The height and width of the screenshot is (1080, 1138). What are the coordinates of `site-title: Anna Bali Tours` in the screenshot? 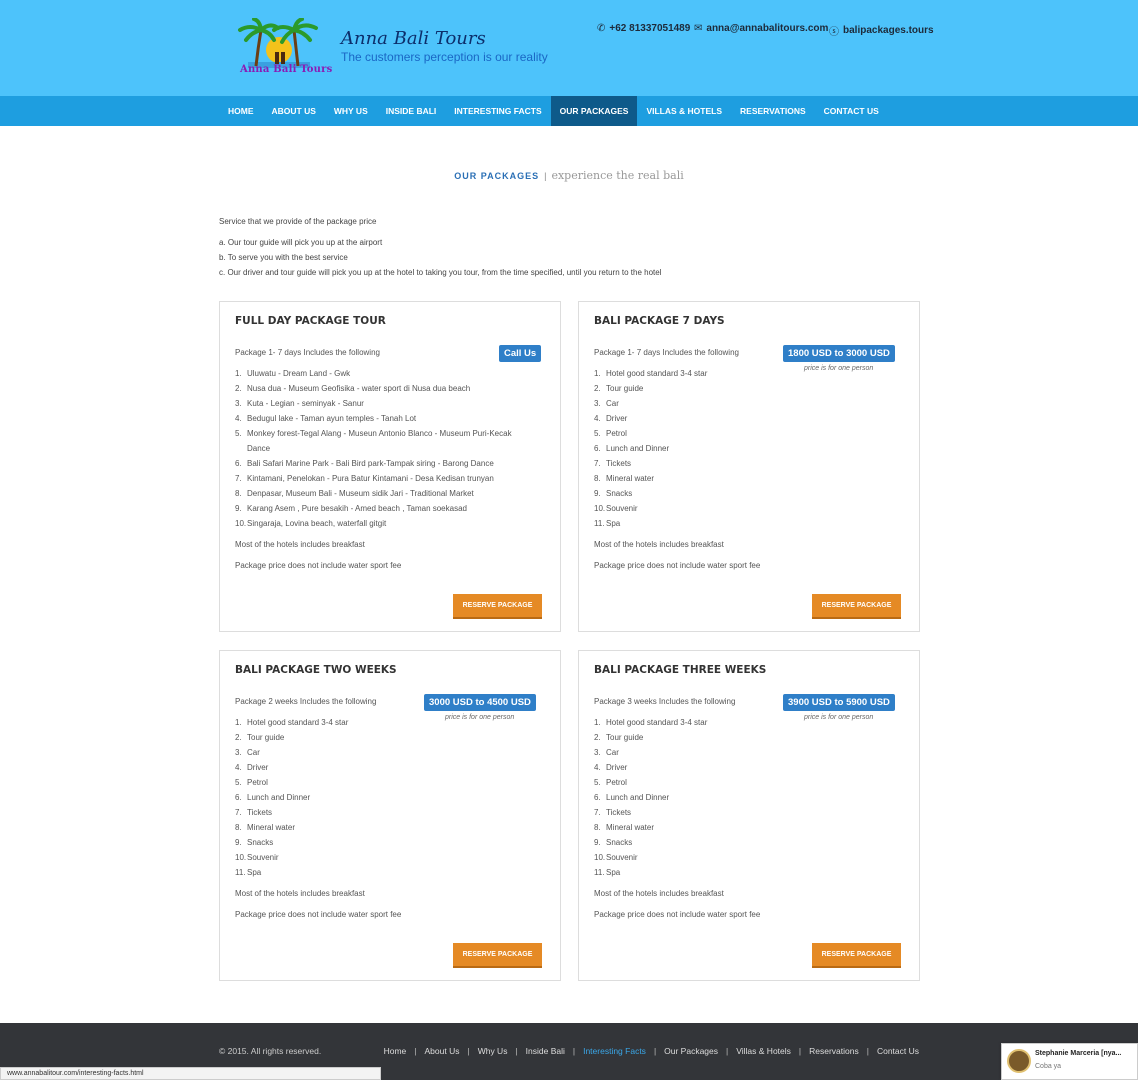 It's located at (413, 38).